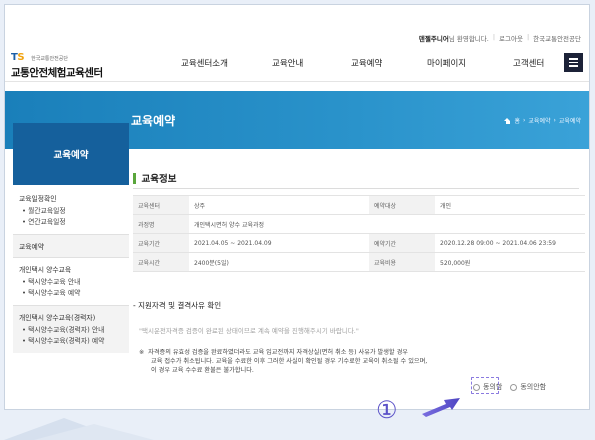  I want to click on page-title: 교육예약, so click(153, 121).